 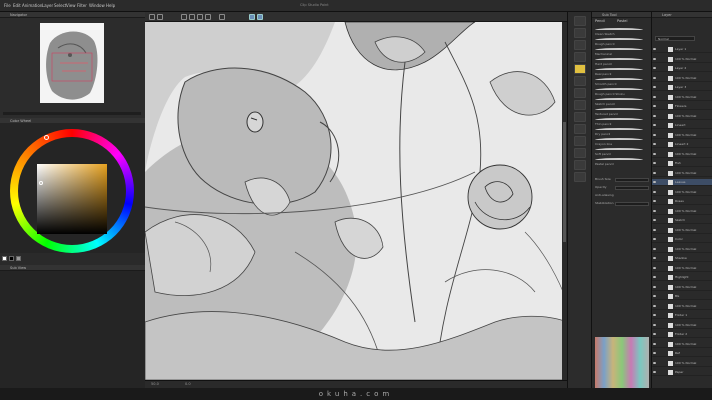 I want to click on brush-item: Clean Sketch, so click(x=622, y=31).